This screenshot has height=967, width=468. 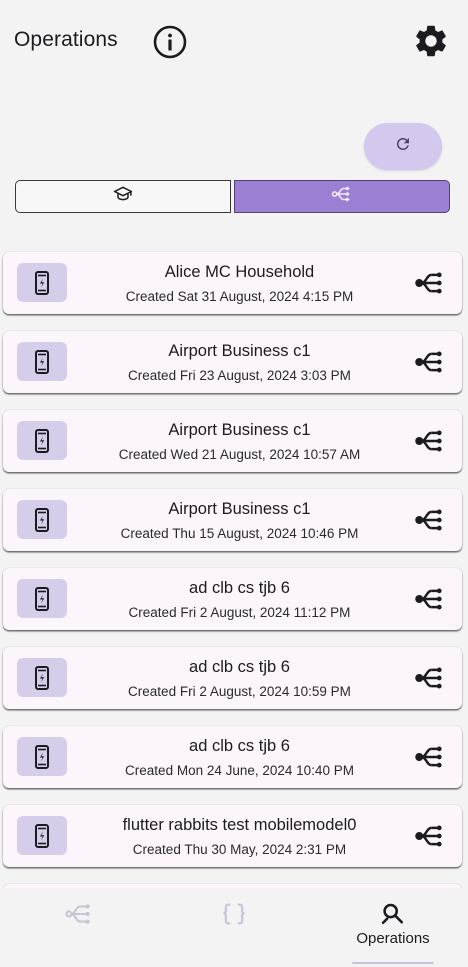 What do you see at coordinates (239, 849) in the screenshot?
I see `operation-created-date: Created Thu 30 May, 2024 2:31 PM` at bounding box center [239, 849].